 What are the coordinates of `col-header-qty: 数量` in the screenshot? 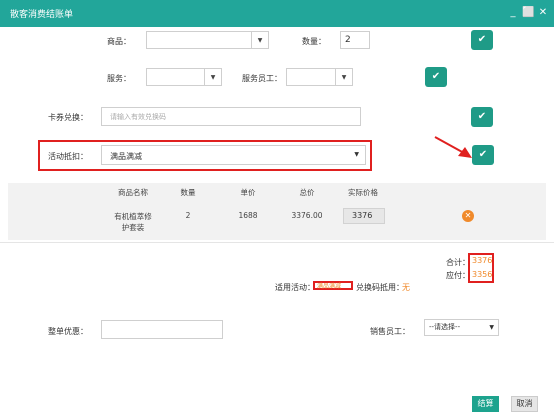 It's located at (188, 192).